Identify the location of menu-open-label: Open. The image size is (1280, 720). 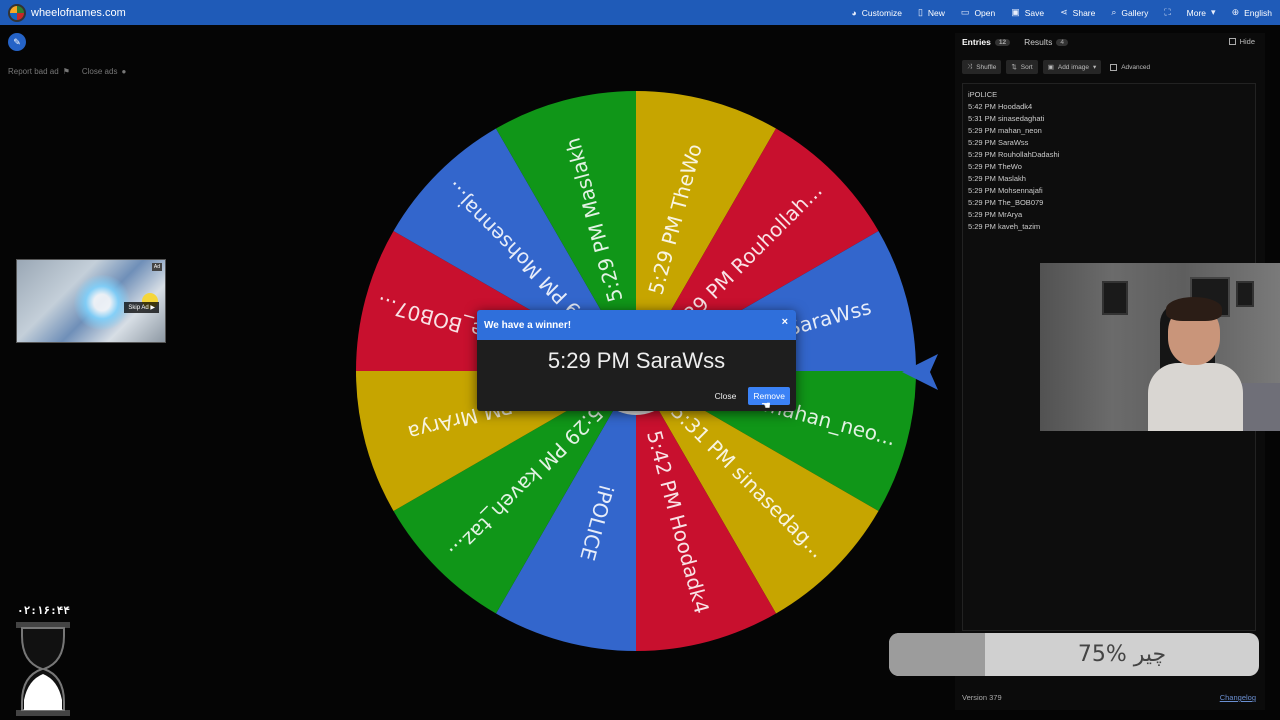
(985, 12).